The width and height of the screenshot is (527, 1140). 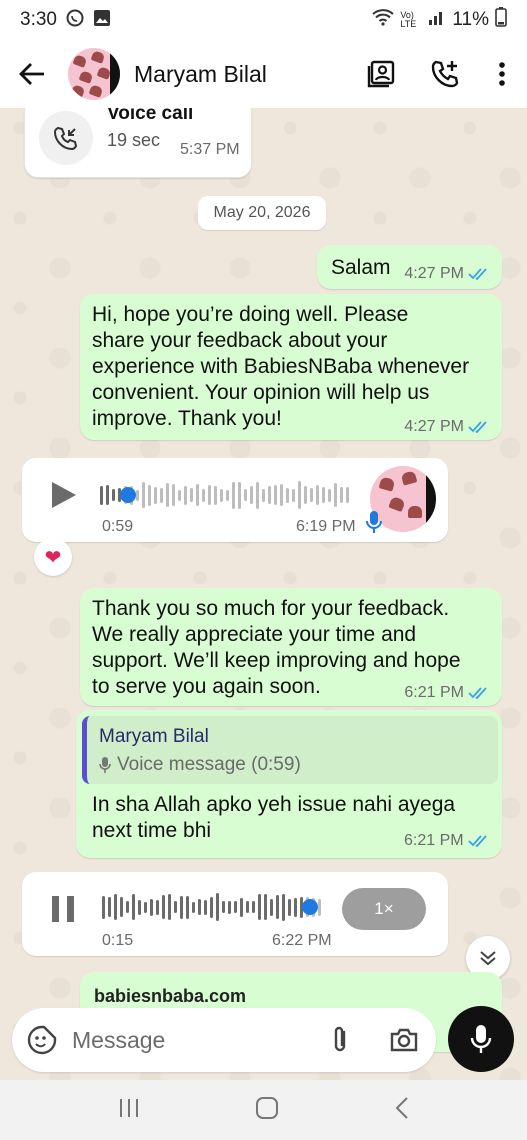 What do you see at coordinates (384, 909) in the screenshot?
I see `playback-speed-button: 1×` at bounding box center [384, 909].